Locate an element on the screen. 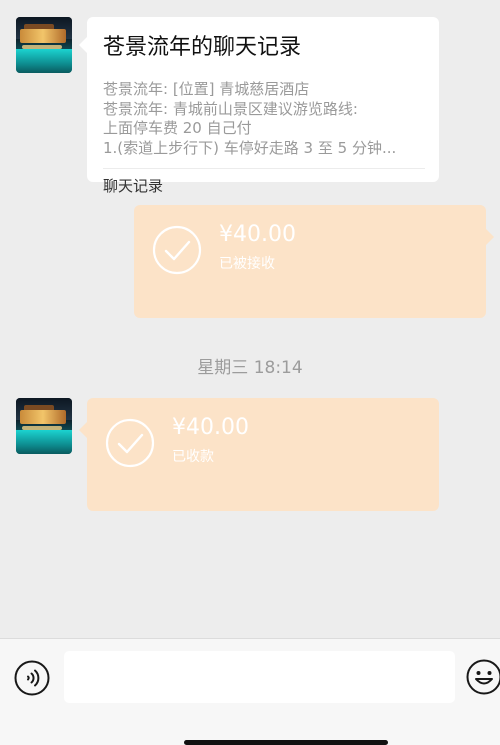 The height and width of the screenshot is (745, 500). chat-record-title: 苍景流年的聊天记录 is located at coordinates (202, 47).